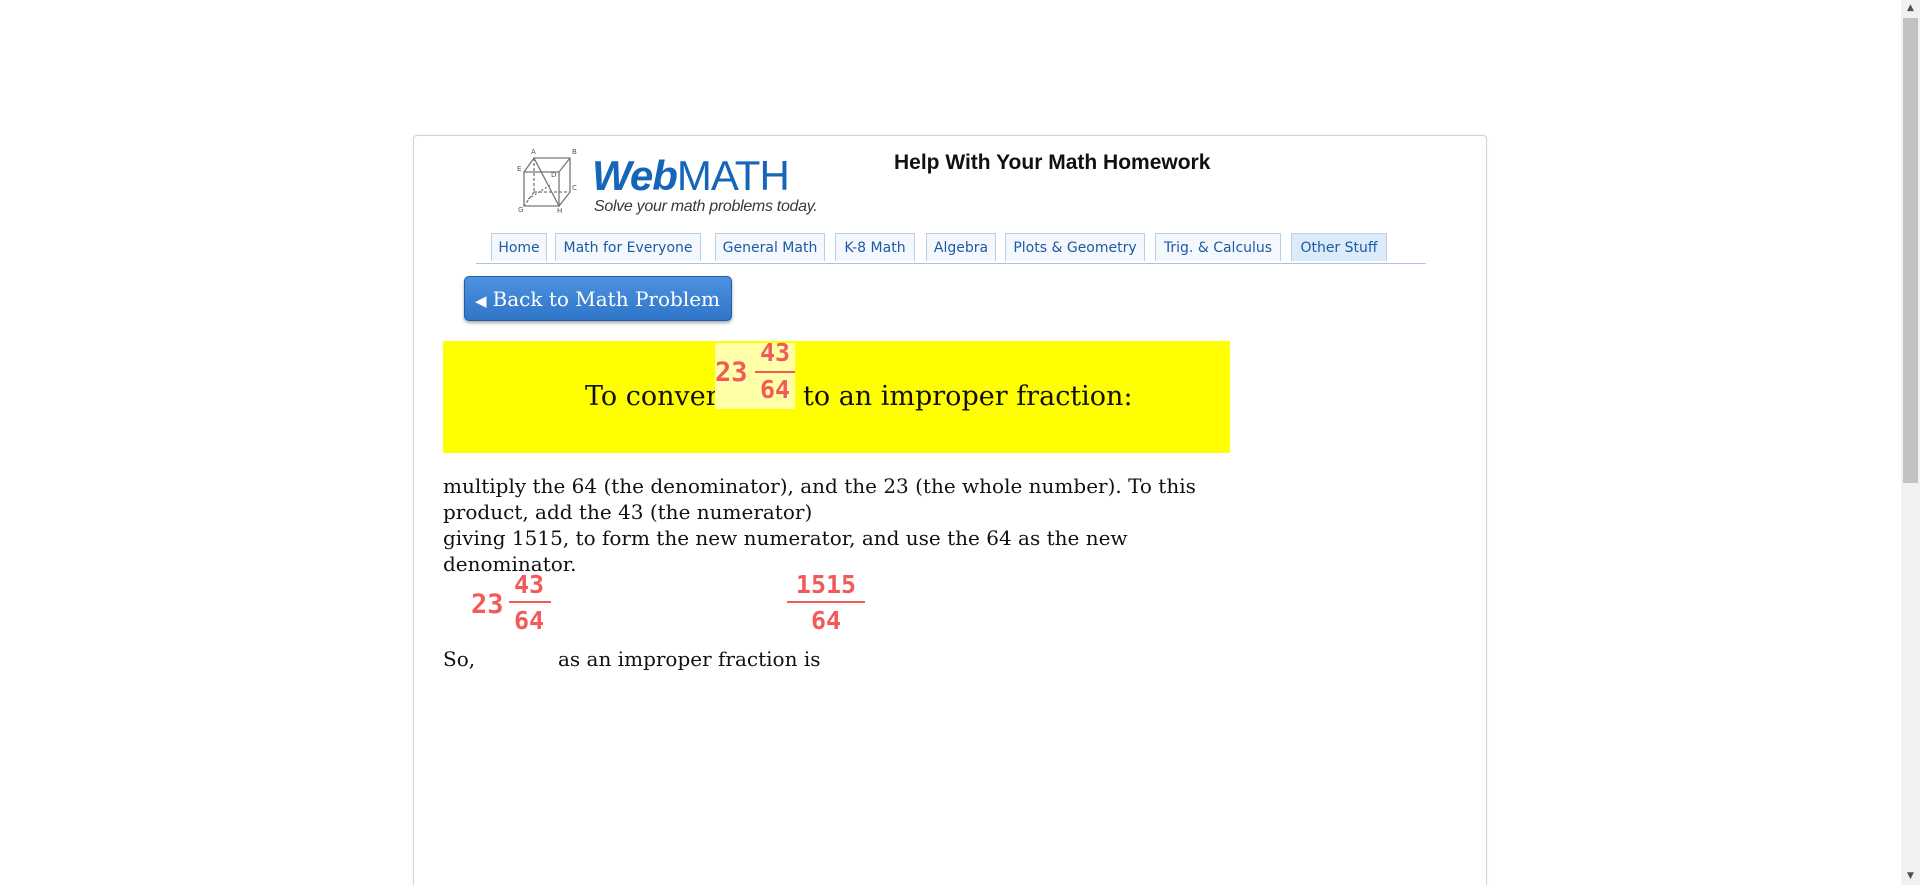  Describe the element at coordinates (459, 659) in the screenshot. I see `conclusion-prefix: So,` at that location.